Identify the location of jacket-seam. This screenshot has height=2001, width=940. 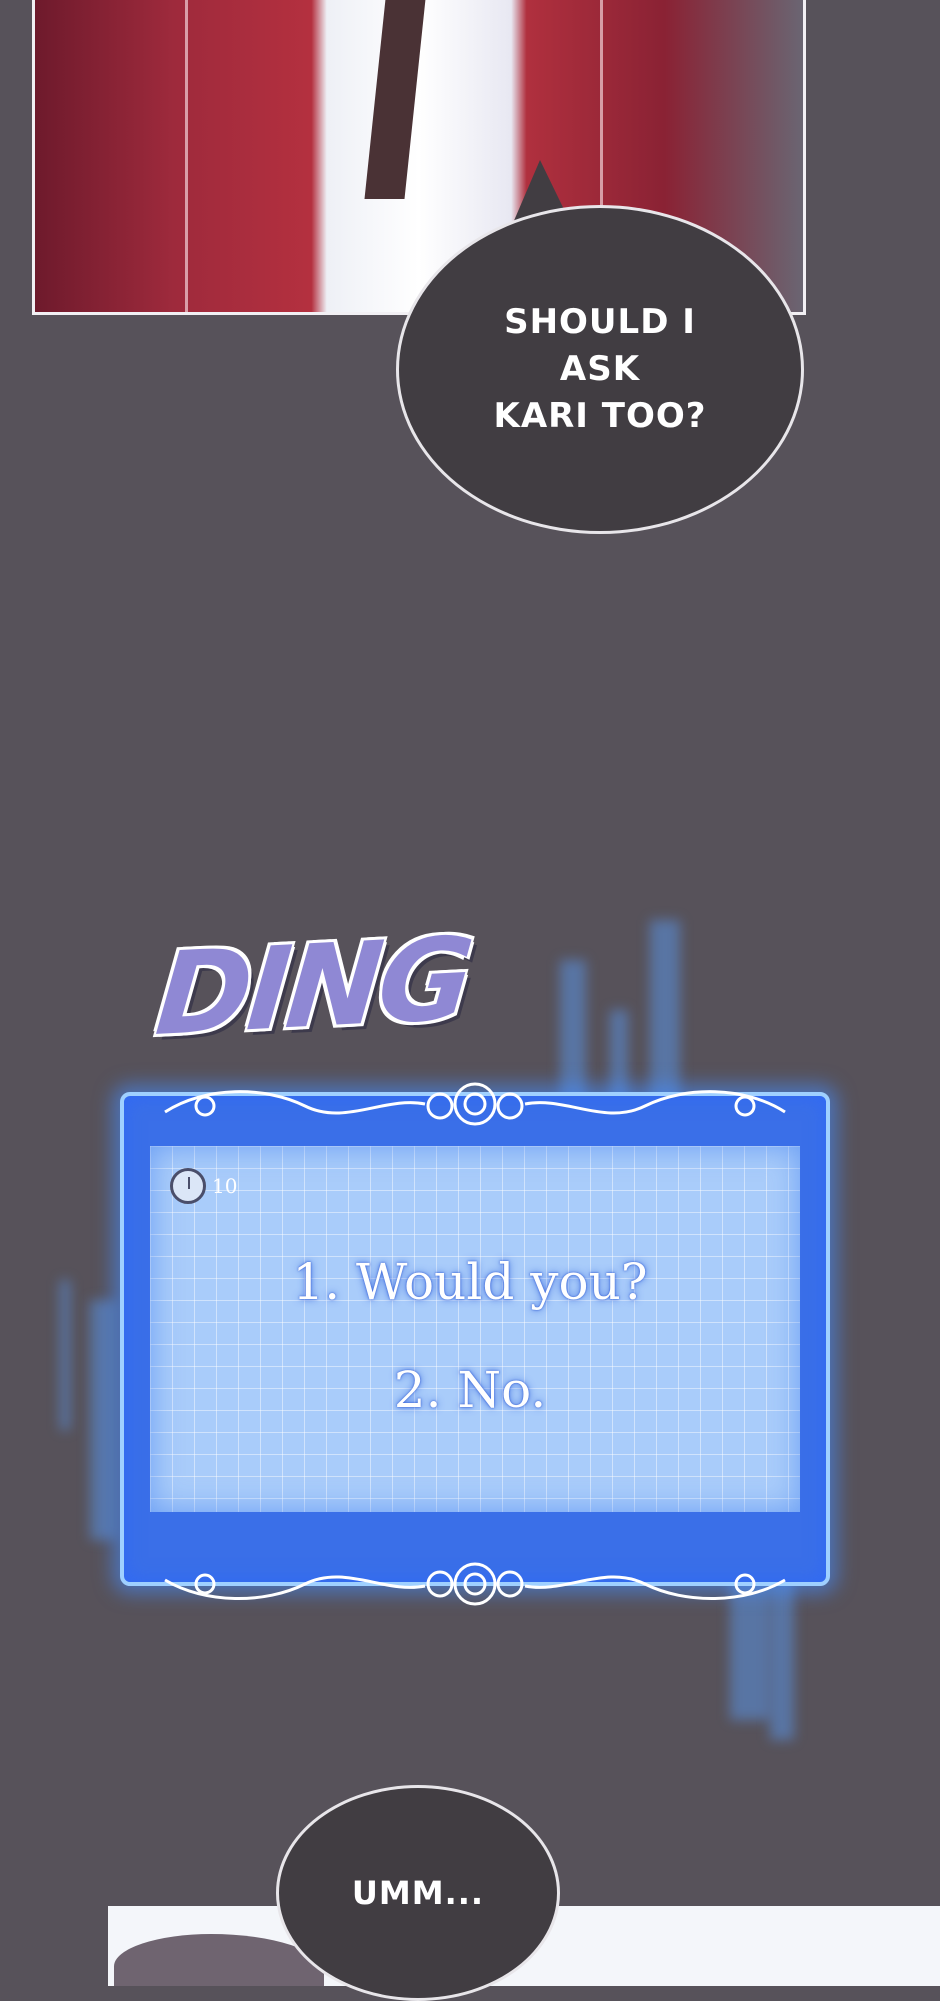
(186, 156).